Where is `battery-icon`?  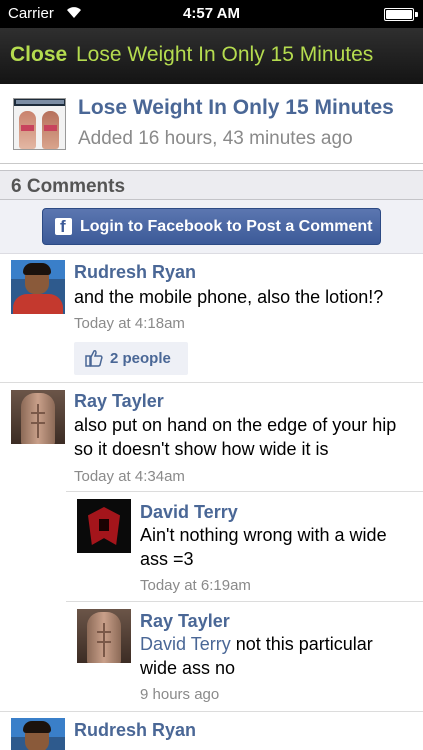
battery-icon is located at coordinates (401, 14).